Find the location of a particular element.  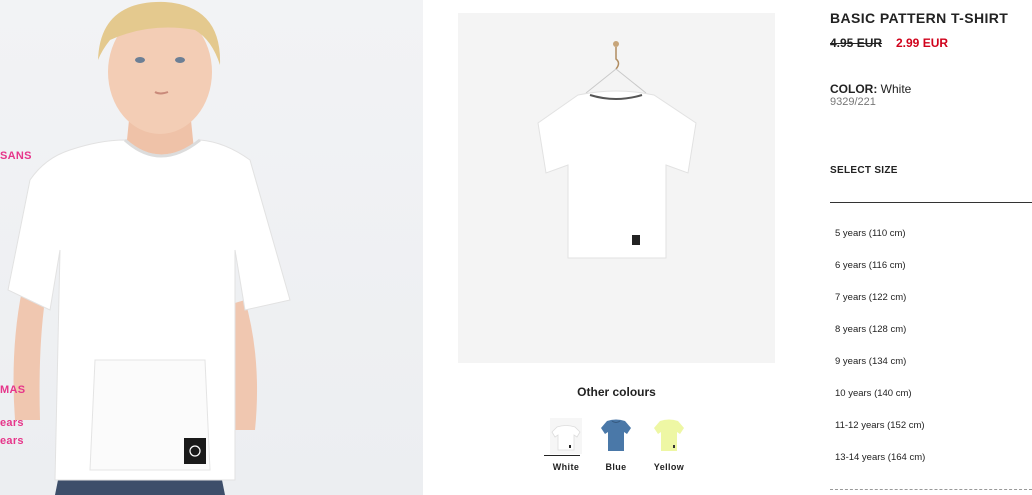

selected-underline is located at coordinates (562, 455).